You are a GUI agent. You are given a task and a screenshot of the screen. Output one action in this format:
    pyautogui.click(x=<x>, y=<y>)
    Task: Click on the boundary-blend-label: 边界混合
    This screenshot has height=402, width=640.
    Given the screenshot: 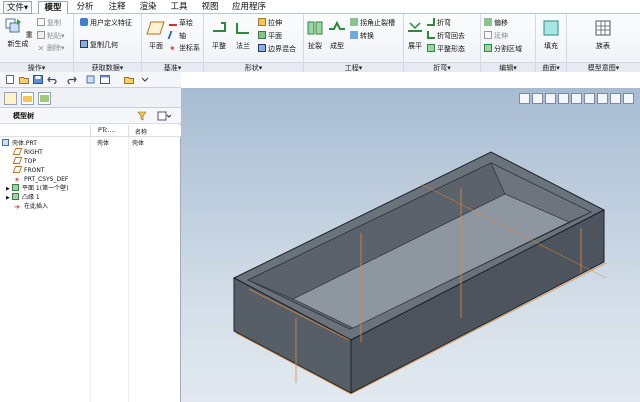 What is the action you would take?
    pyautogui.click(x=282, y=49)
    